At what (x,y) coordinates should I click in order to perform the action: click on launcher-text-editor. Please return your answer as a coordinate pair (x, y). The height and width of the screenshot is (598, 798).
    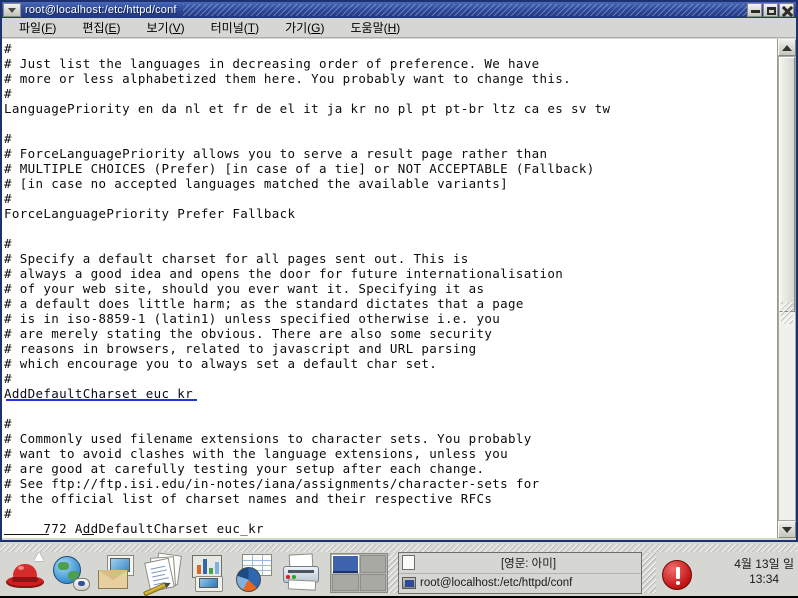
    Looking at the image, I should click on (163, 574).